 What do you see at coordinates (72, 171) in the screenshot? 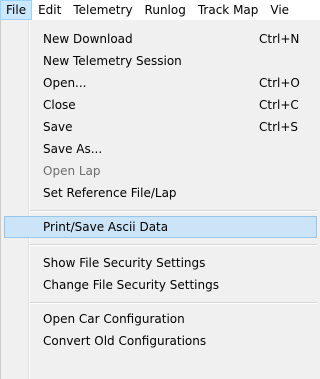
I see `menu-item-label: Open Lap` at bounding box center [72, 171].